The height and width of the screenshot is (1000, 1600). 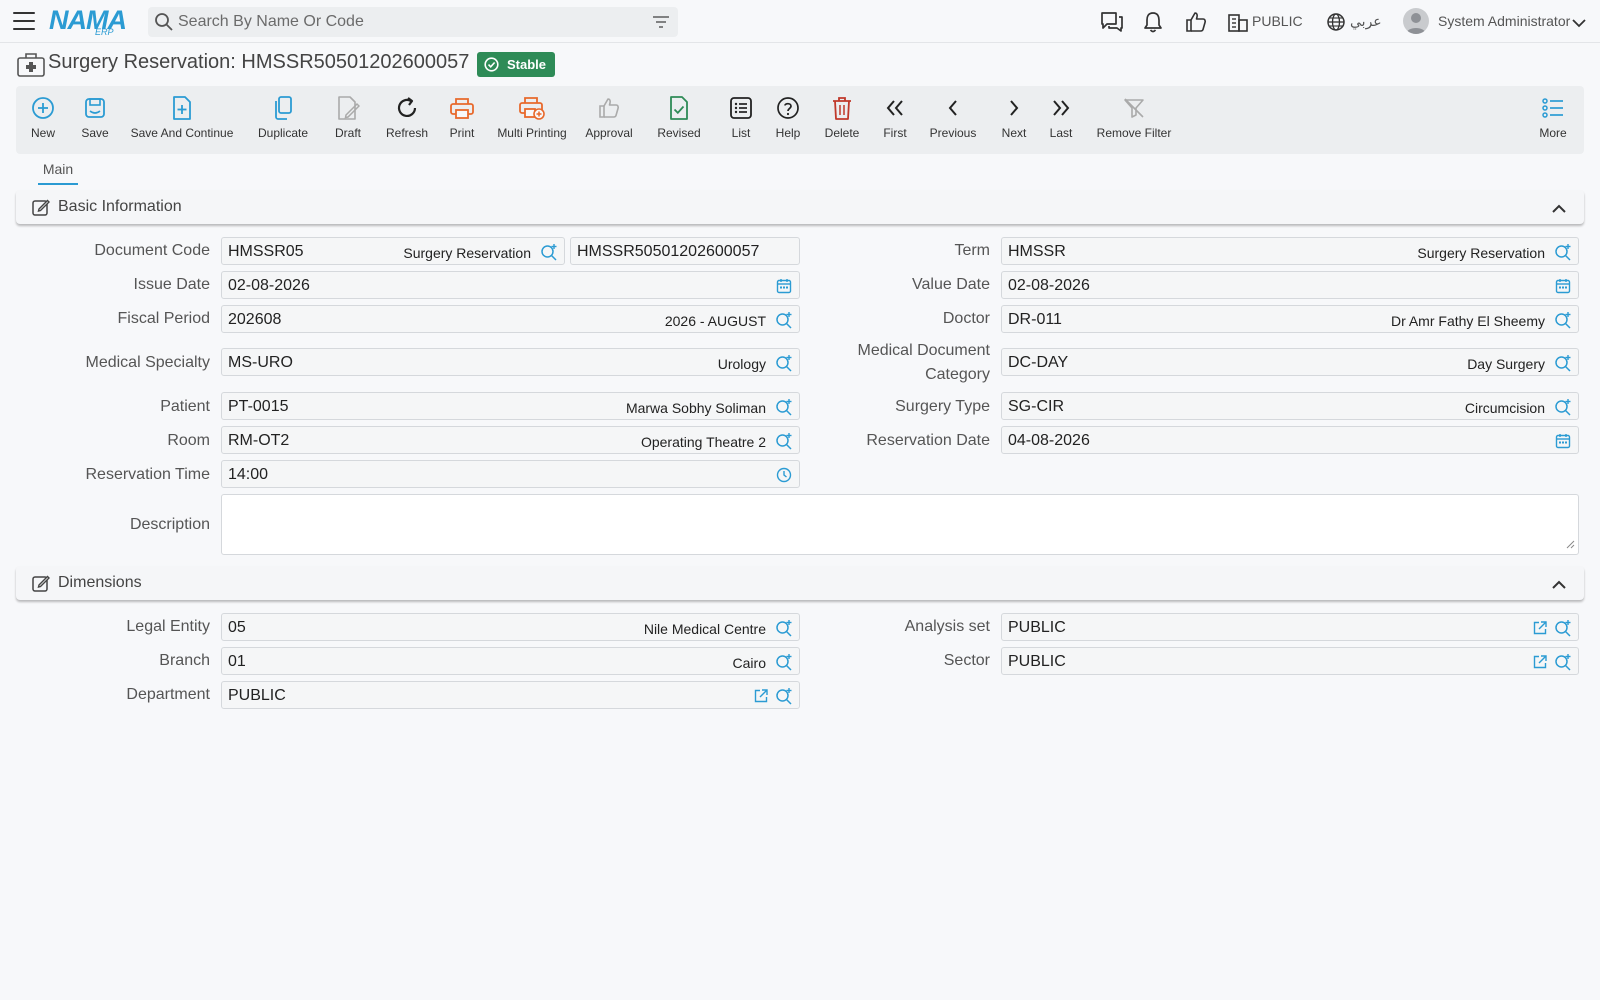 I want to click on medical-document-category-desc: Day Surgery, so click(x=1506, y=364).